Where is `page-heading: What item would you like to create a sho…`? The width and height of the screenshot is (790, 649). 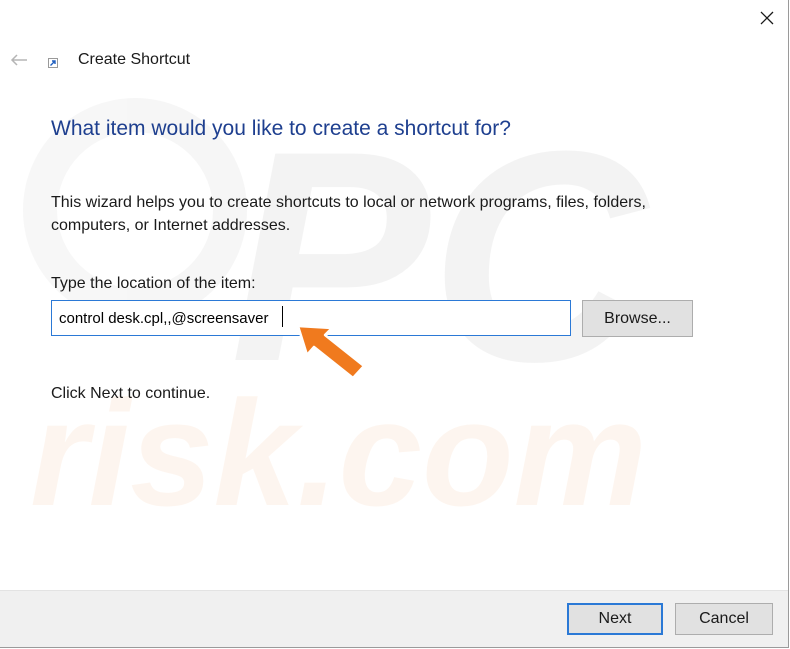
page-heading: What item would you like to create a sho… is located at coordinates (281, 128).